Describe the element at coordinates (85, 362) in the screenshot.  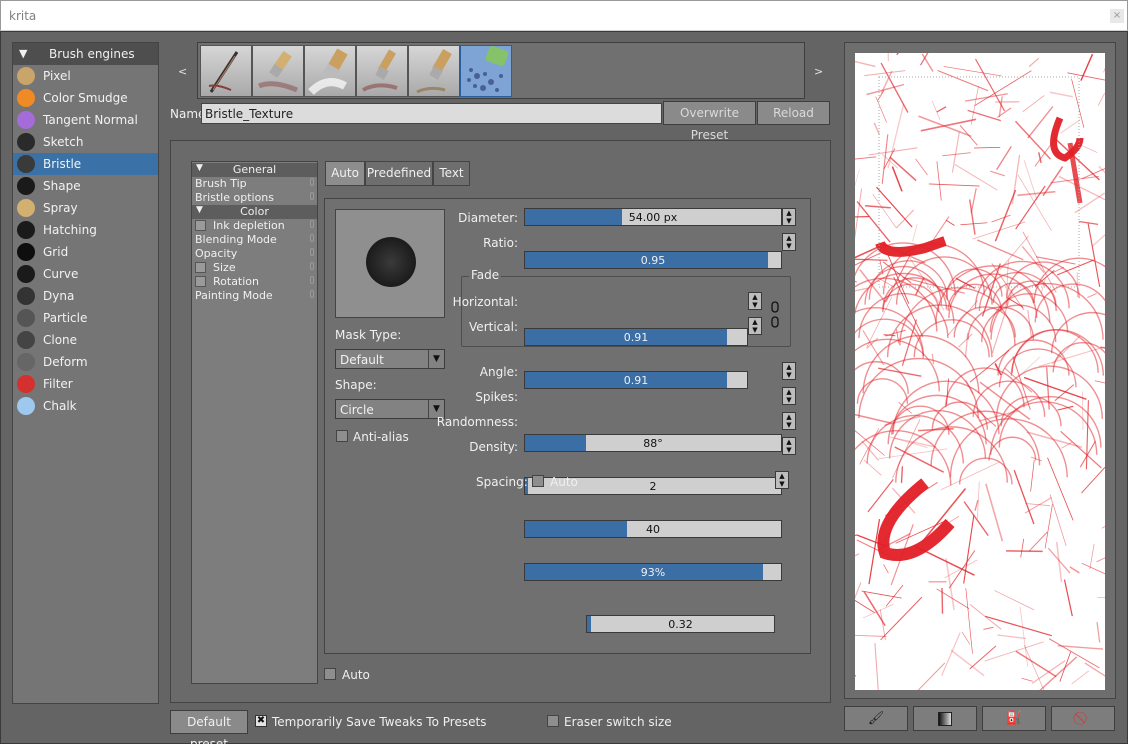
I see `engine-deform: Deform` at that location.